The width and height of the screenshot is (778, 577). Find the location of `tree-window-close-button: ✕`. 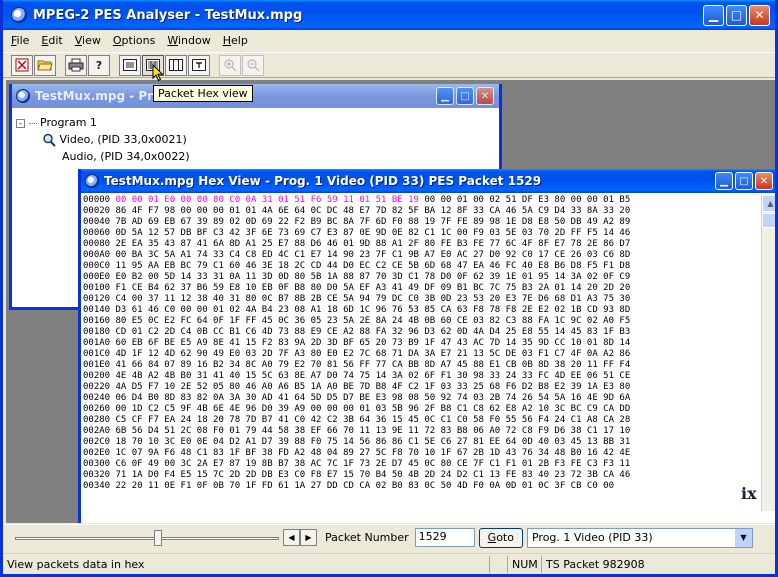

tree-window-close-button: ✕ is located at coordinates (485, 96).